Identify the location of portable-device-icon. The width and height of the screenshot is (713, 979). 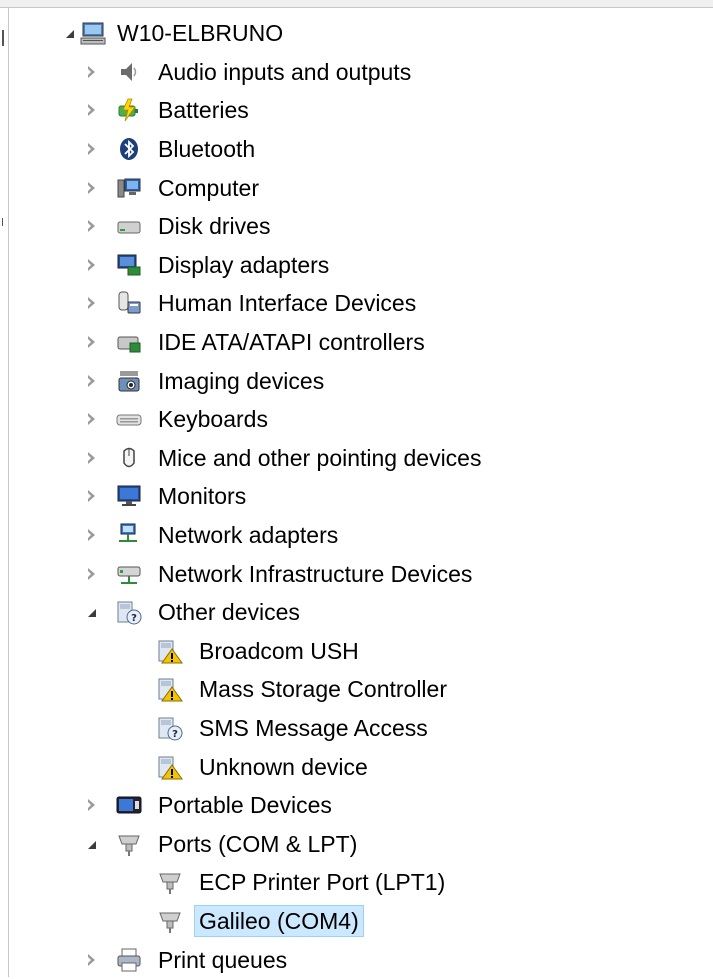
(129, 805).